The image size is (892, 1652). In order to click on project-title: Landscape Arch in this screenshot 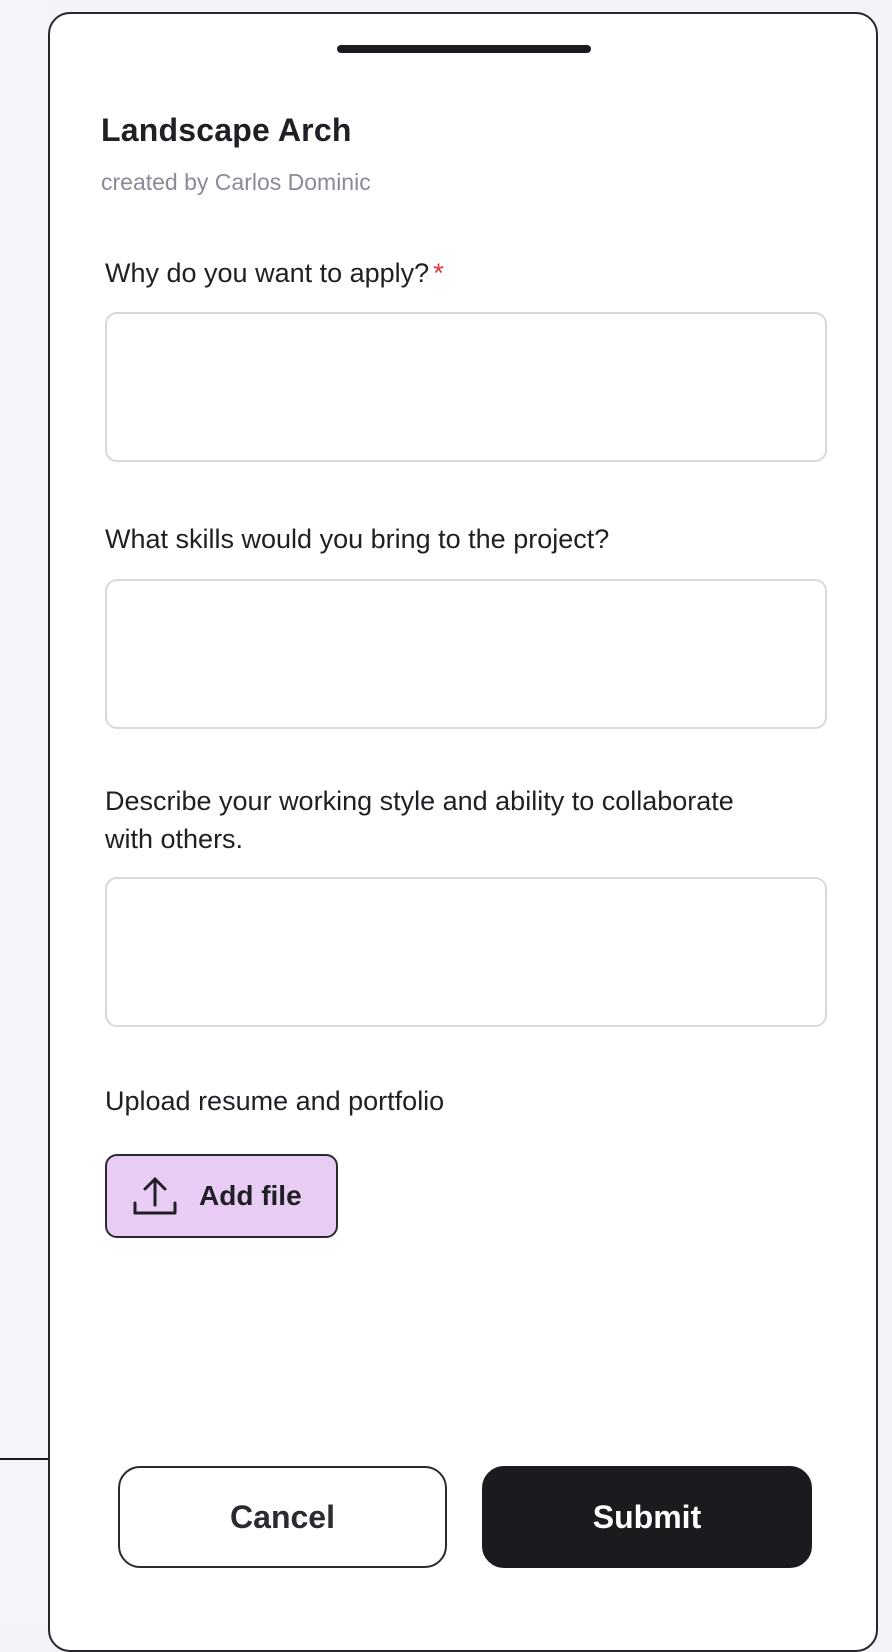, I will do `click(226, 130)`.